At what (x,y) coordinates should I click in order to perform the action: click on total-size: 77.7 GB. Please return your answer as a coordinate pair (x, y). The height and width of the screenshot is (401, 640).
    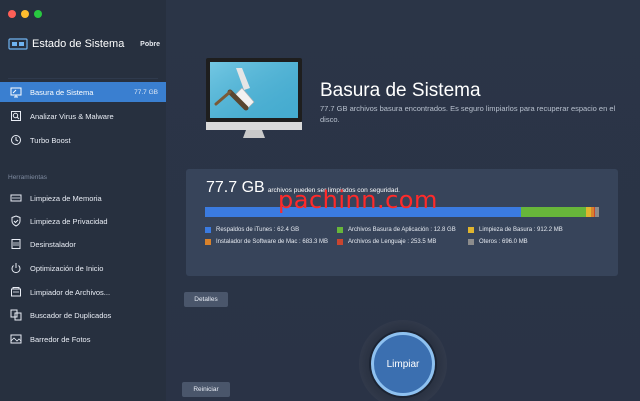
    Looking at the image, I should click on (235, 187).